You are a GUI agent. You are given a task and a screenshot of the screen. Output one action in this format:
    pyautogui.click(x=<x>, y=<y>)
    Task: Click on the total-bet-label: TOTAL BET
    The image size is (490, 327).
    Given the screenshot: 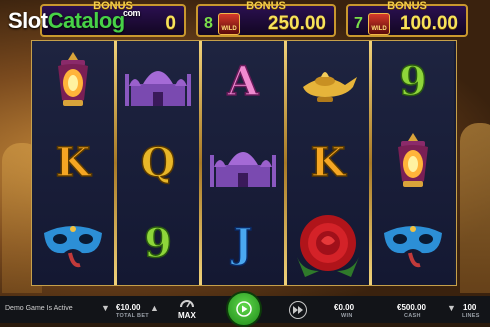 What is the action you would take?
    pyautogui.click(x=132, y=316)
    